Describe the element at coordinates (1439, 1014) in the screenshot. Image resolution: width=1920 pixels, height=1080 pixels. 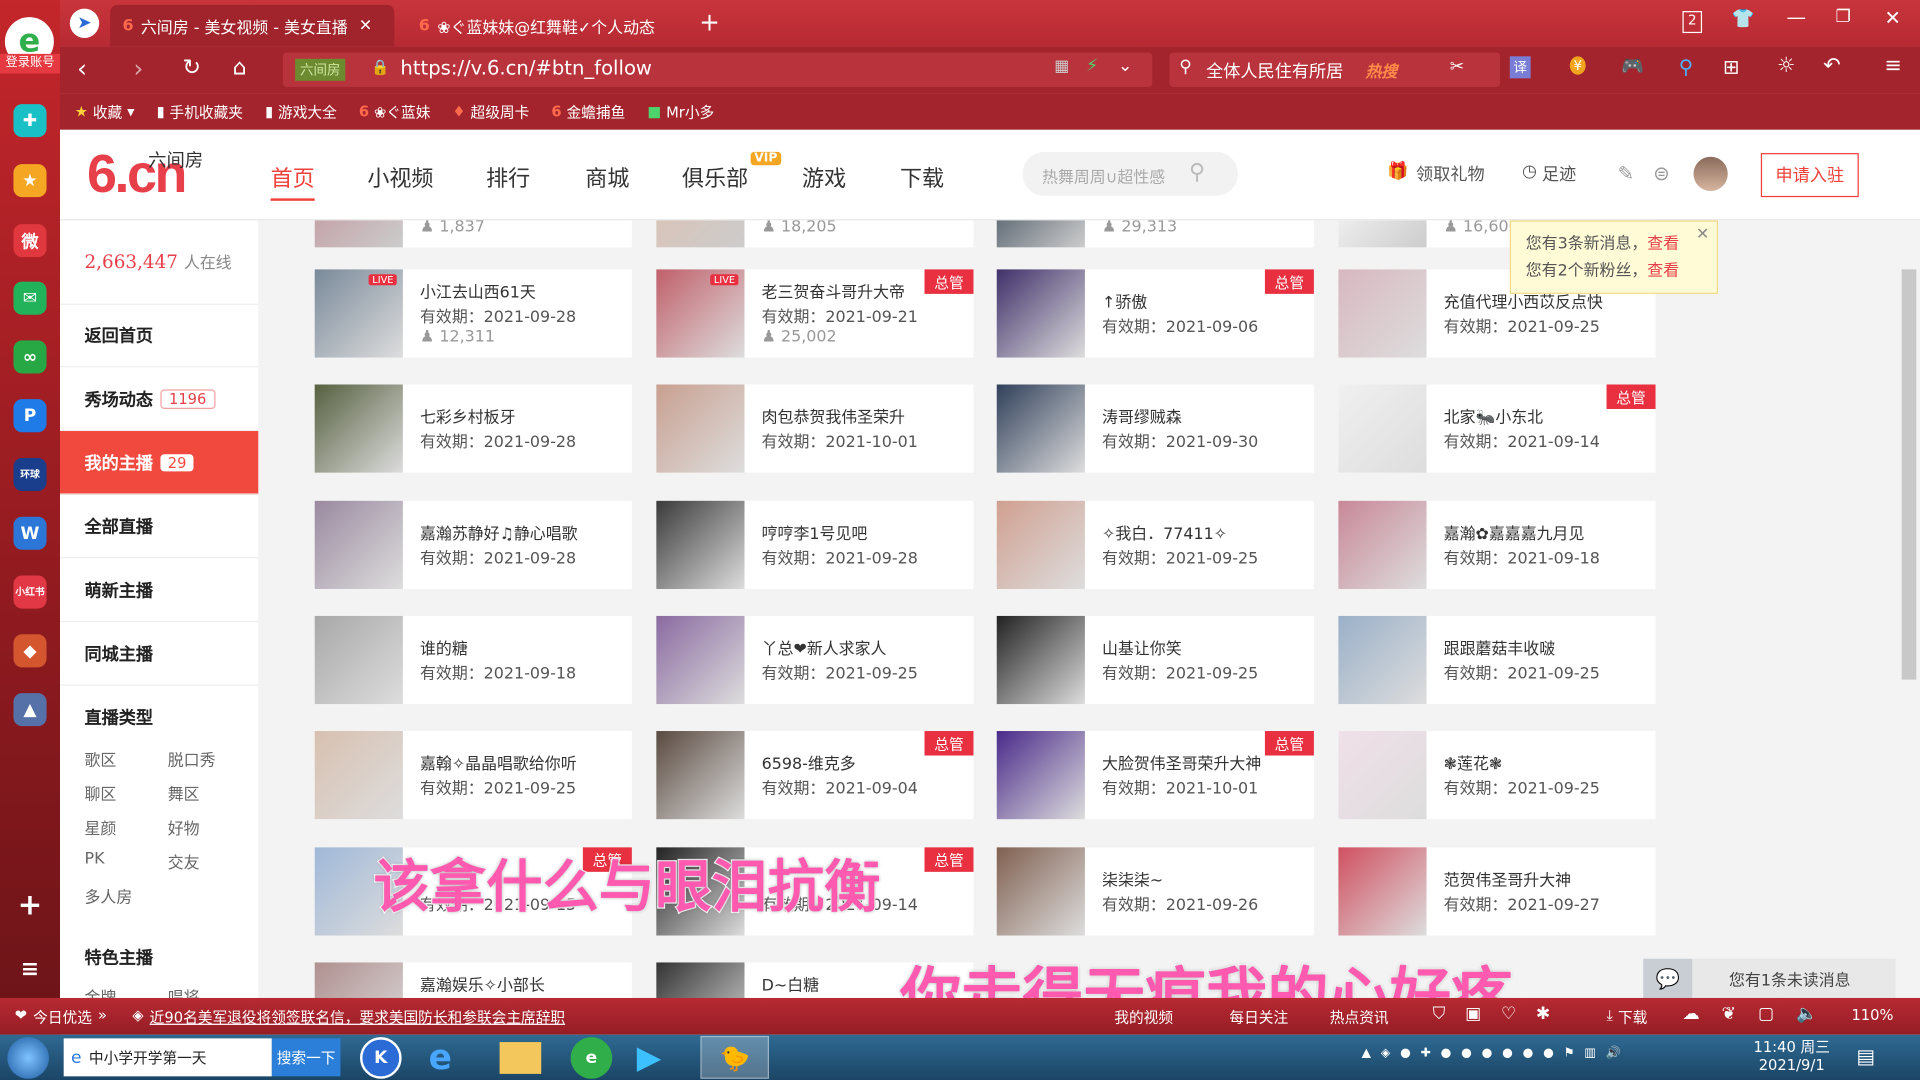
I see `shield-icon: ⛉` at that location.